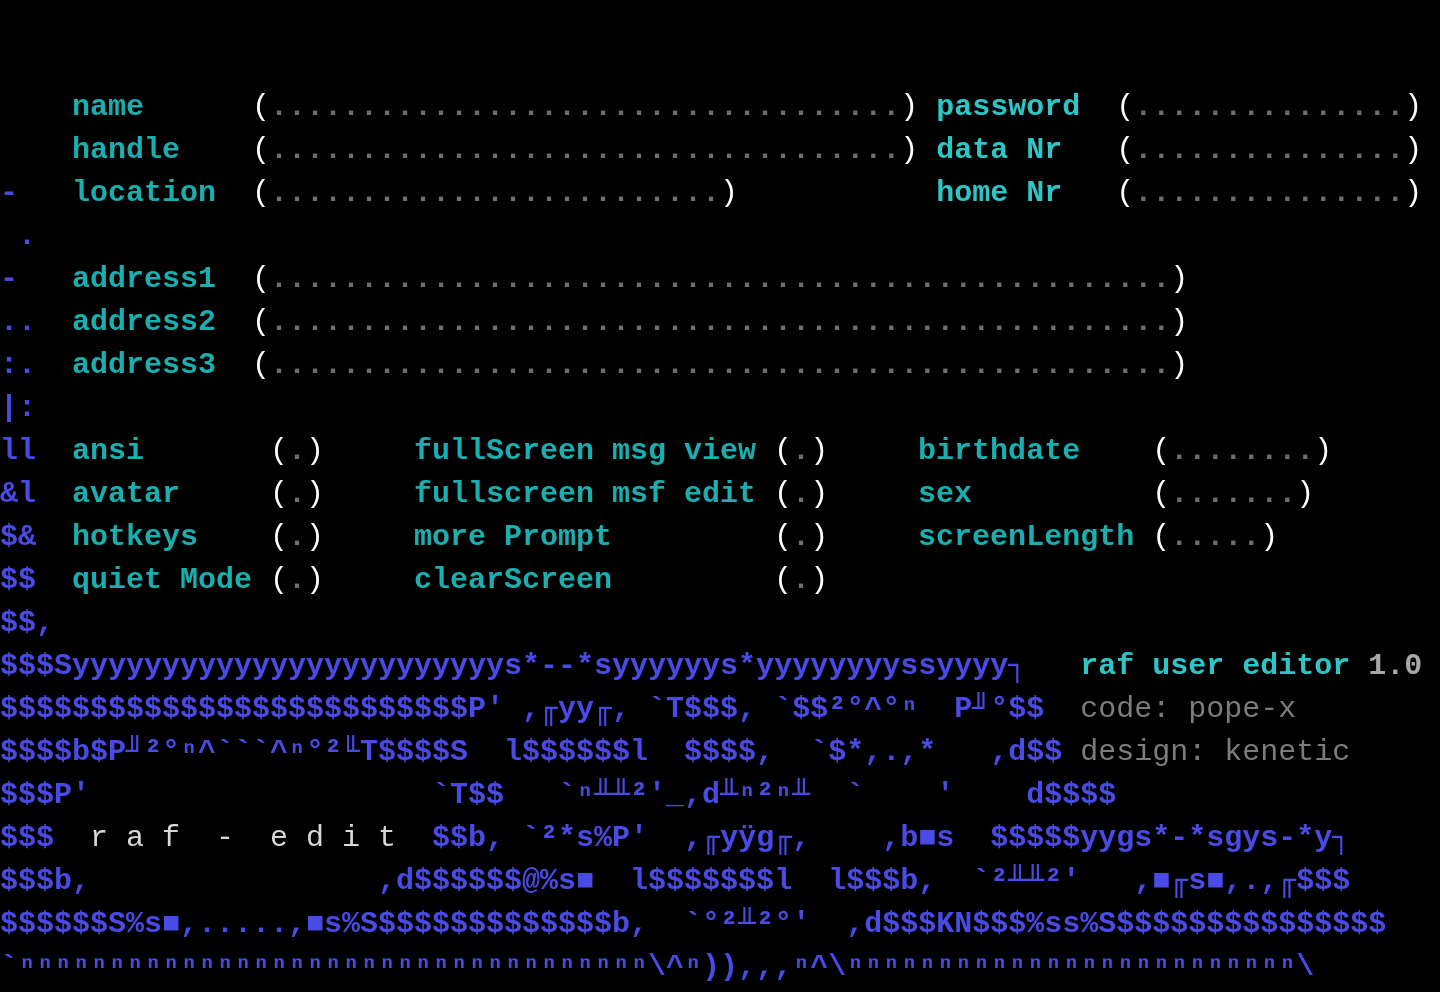 The height and width of the screenshot is (992, 1440). I want to click on ansi-art-text: $$$$b$P╜²°ⁿ^```^ⁿ°²╙T$$$$S l$$$$$$l $$$$, `$*,.,* ,d$$, so click(531, 752).